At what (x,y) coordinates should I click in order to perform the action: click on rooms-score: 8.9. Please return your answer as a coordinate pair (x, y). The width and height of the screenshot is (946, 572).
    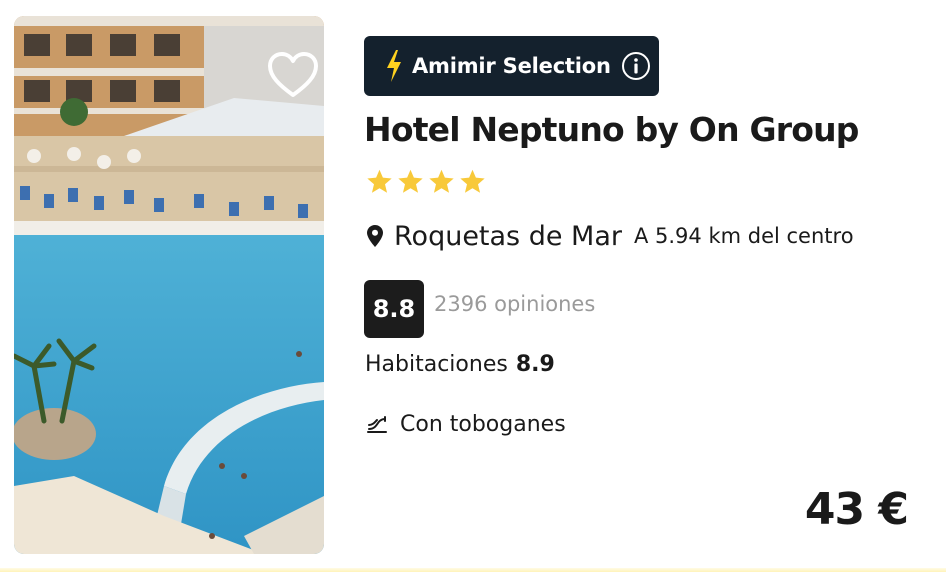
    Looking at the image, I should click on (535, 364).